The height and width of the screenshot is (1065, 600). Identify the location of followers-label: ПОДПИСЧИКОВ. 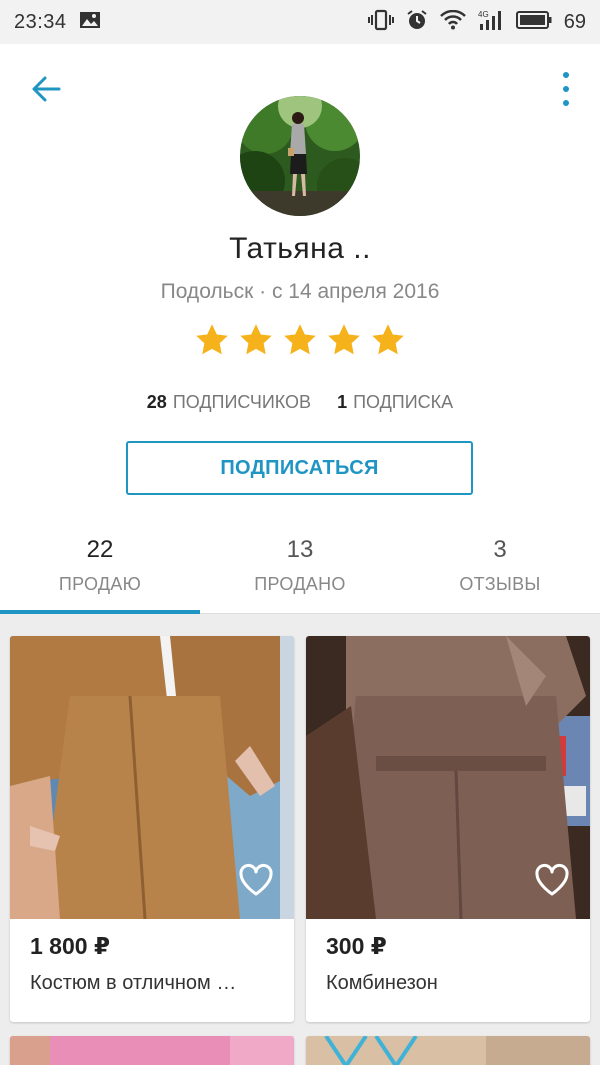
(242, 402).